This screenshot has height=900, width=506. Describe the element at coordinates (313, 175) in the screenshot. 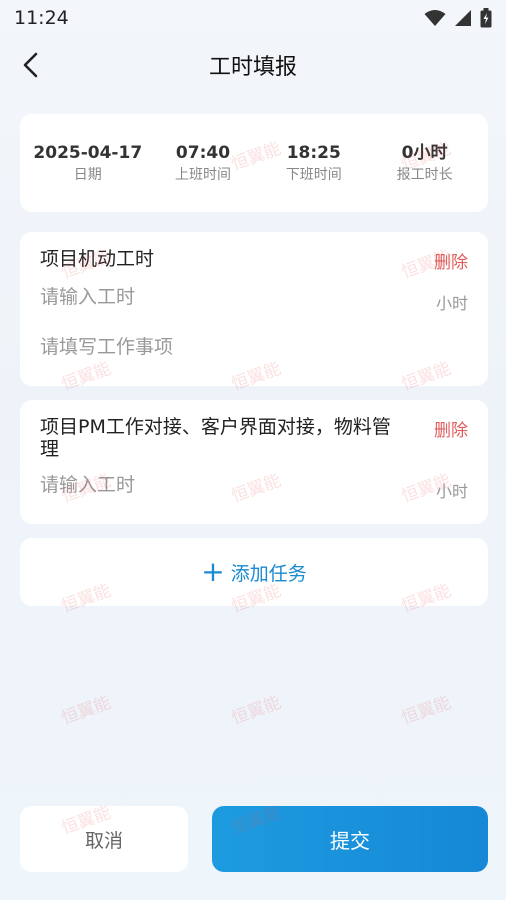

I see `summary-end-time-label: 下班时间` at that location.